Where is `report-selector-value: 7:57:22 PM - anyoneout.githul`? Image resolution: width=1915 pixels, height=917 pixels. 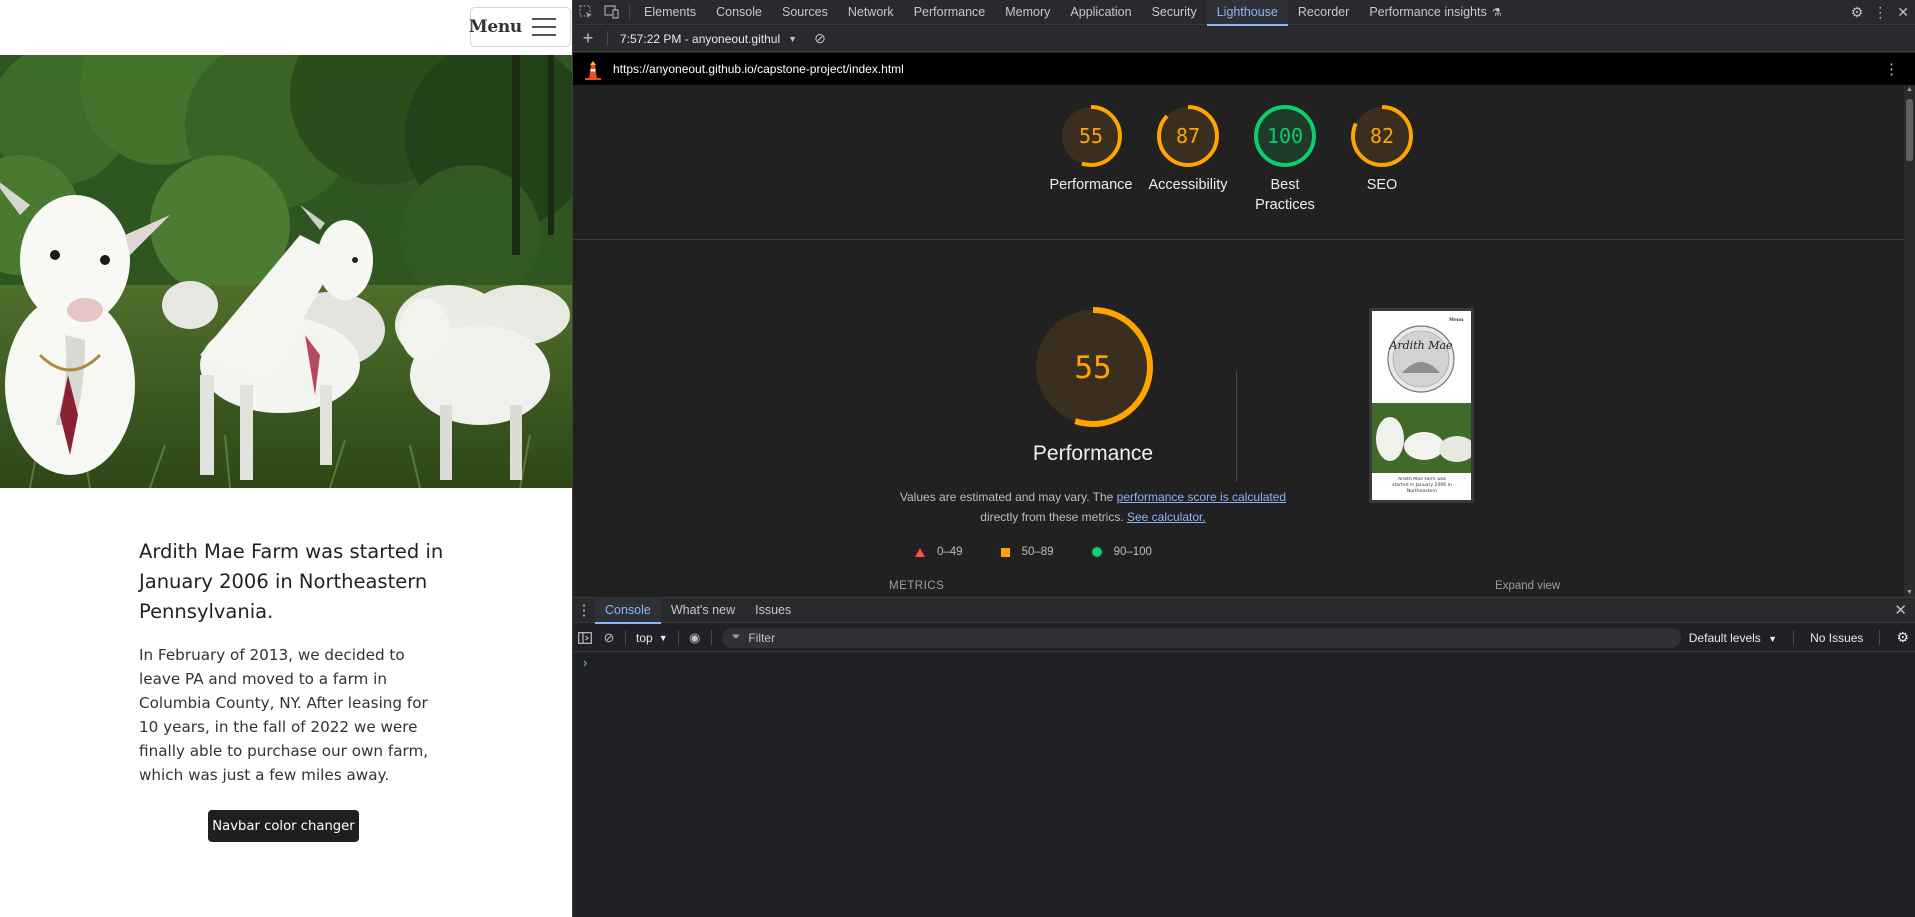
report-selector-value: 7:57:22 PM - anyoneout.githul is located at coordinates (700, 38).